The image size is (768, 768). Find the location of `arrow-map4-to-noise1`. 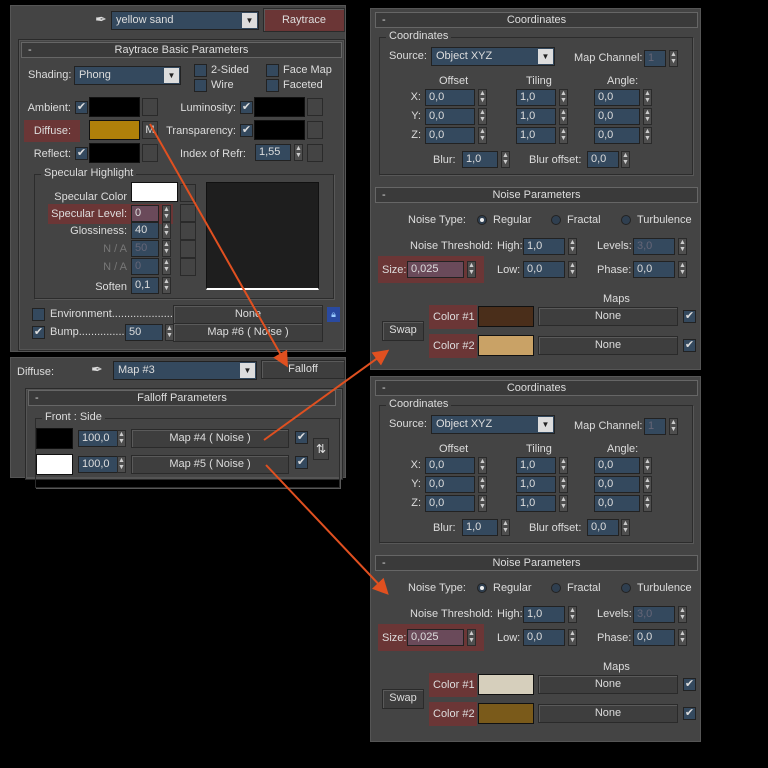

arrow-map4-to-noise1 is located at coordinates (326, 395).